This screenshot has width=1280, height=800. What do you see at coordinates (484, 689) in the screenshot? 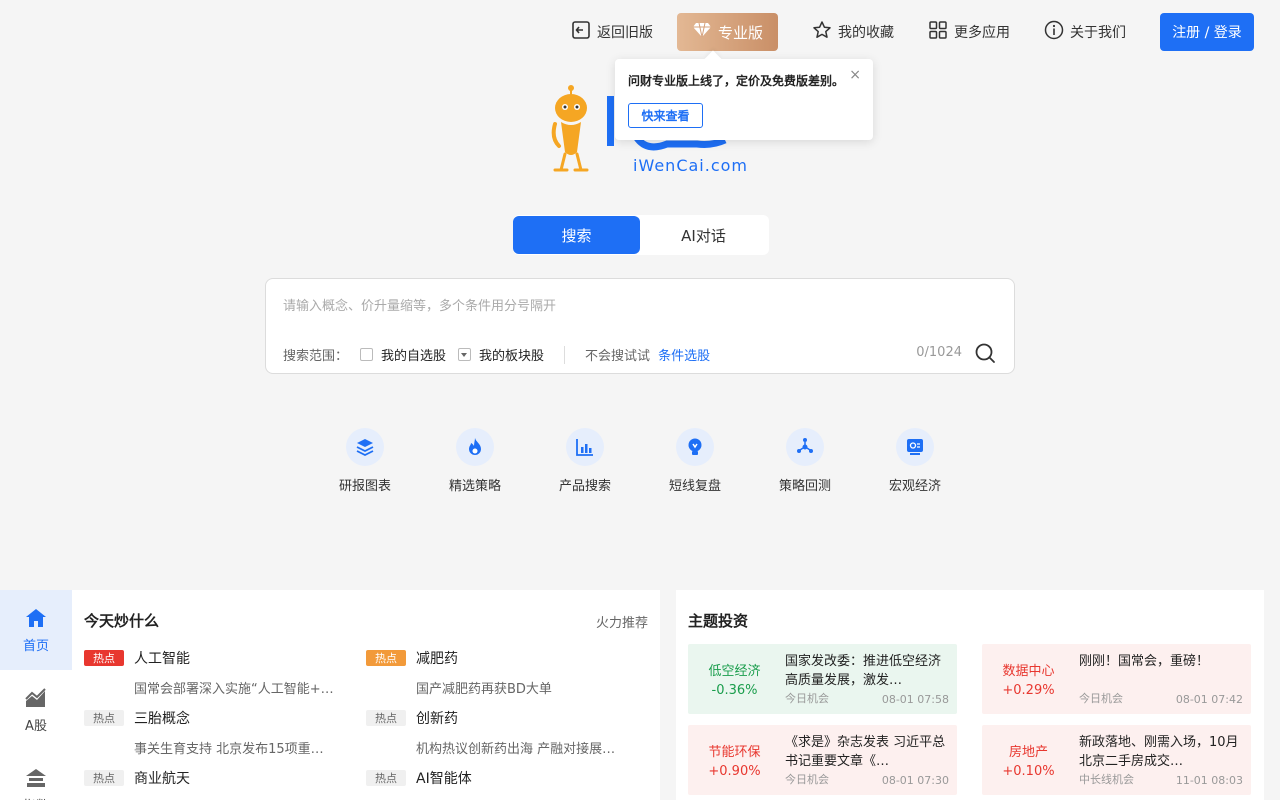
I see `topic-desc: 国产减肥药再获BD大单` at bounding box center [484, 689].